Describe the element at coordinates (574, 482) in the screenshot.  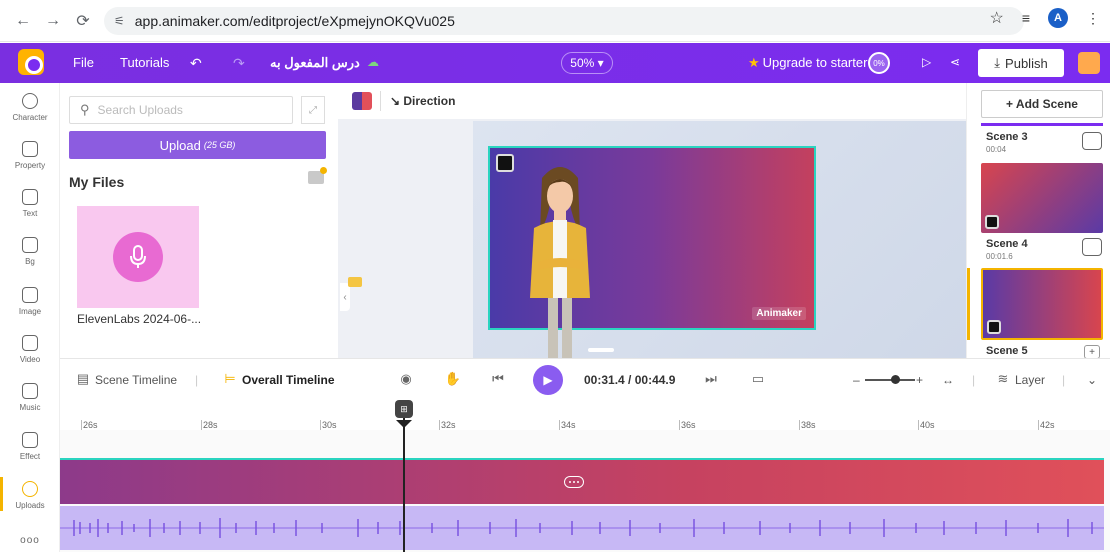
I see `track-more-icon` at that location.